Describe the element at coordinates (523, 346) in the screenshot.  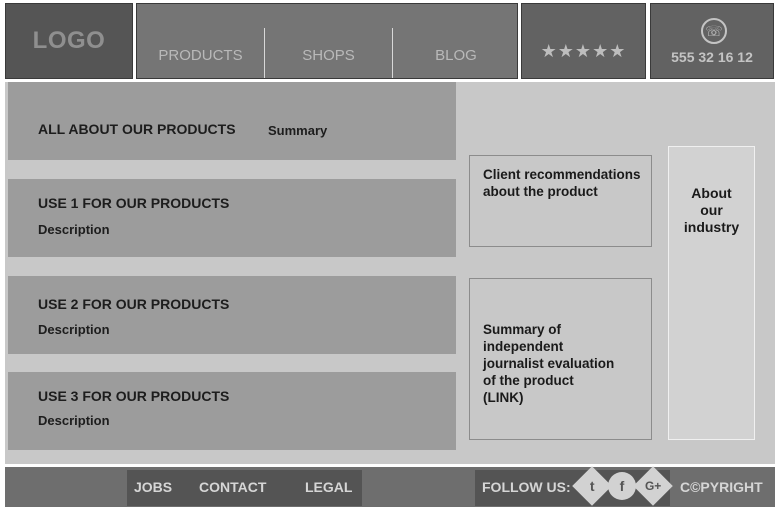
I see `card-line: independent` at that location.